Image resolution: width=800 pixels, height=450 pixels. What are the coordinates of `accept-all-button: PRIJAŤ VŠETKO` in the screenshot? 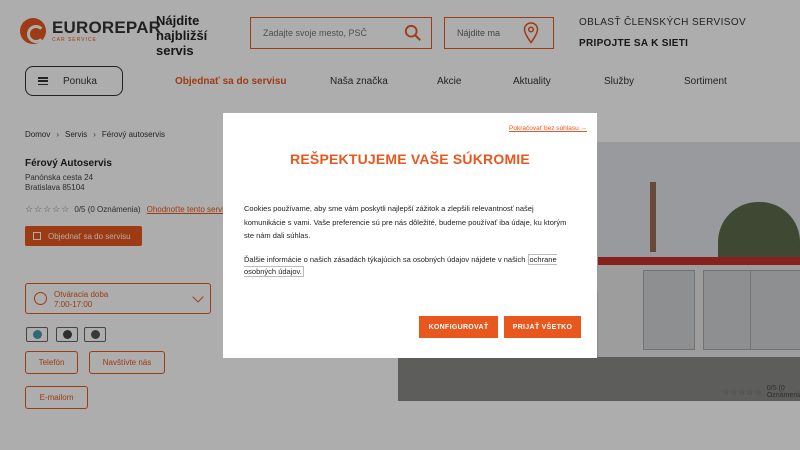 It's located at (542, 327).